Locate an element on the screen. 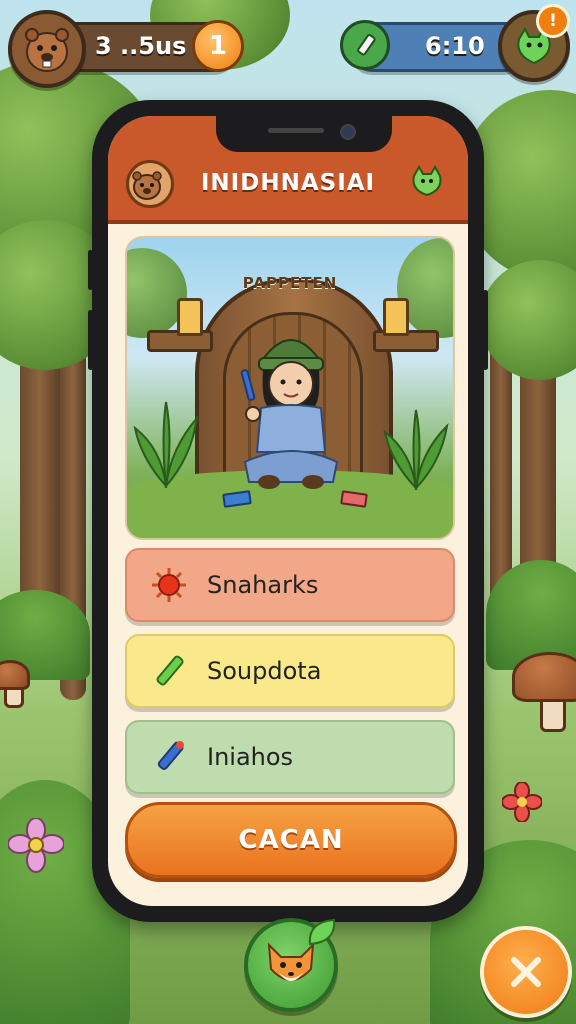 The height and width of the screenshot is (1024, 576). cancel-button: CACAN is located at coordinates (291, 840).